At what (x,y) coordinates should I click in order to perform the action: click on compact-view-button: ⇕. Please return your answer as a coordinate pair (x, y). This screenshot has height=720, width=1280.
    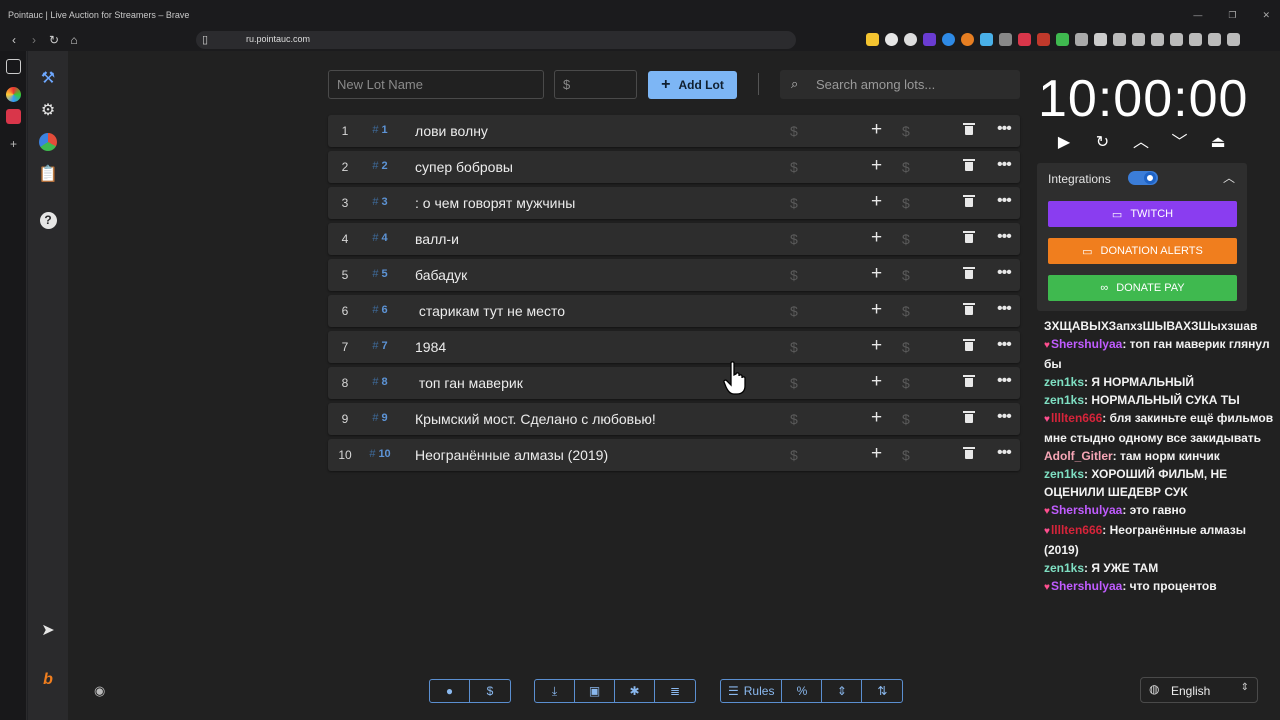
    Looking at the image, I should click on (842, 691).